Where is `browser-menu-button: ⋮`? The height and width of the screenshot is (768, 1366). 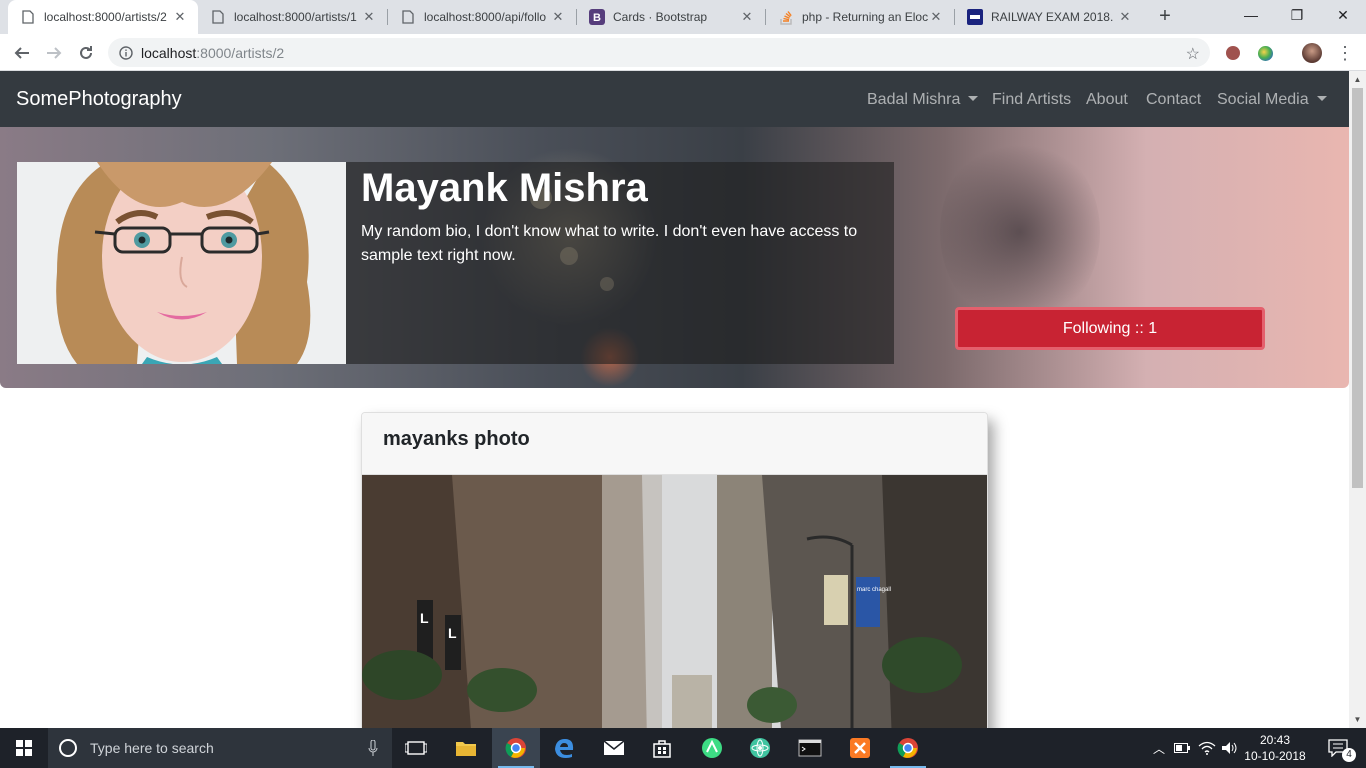 browser-menu-button: ⋮ is located at coordinates (1345, 53).